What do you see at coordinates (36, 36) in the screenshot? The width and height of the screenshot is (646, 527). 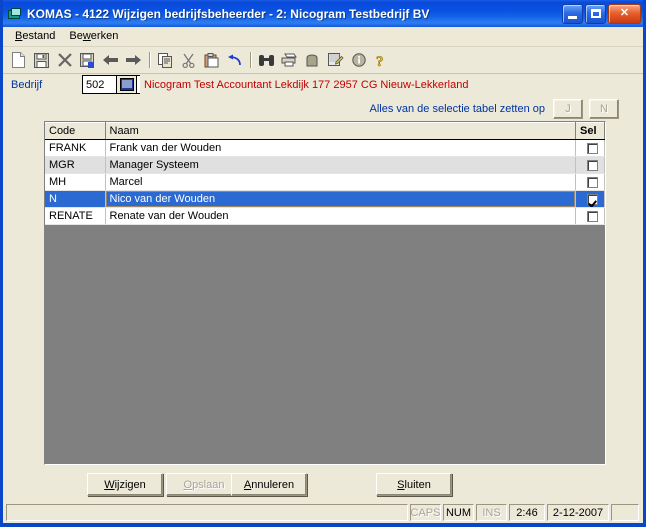 I see `menu-bestand: Bestand` at bounding box center [36, 36].